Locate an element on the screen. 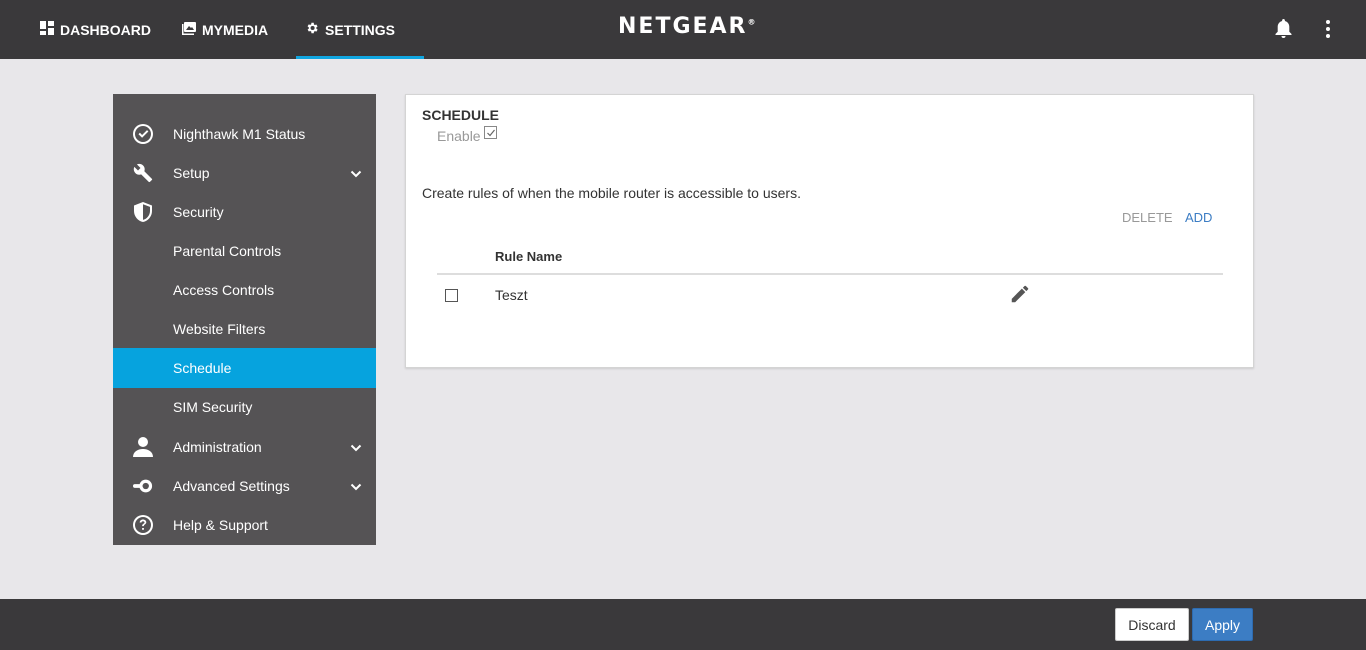 This screenshot has width=1366, height=650. sidebar-item-label: Parental Controls is located at coordinates (227, 250).